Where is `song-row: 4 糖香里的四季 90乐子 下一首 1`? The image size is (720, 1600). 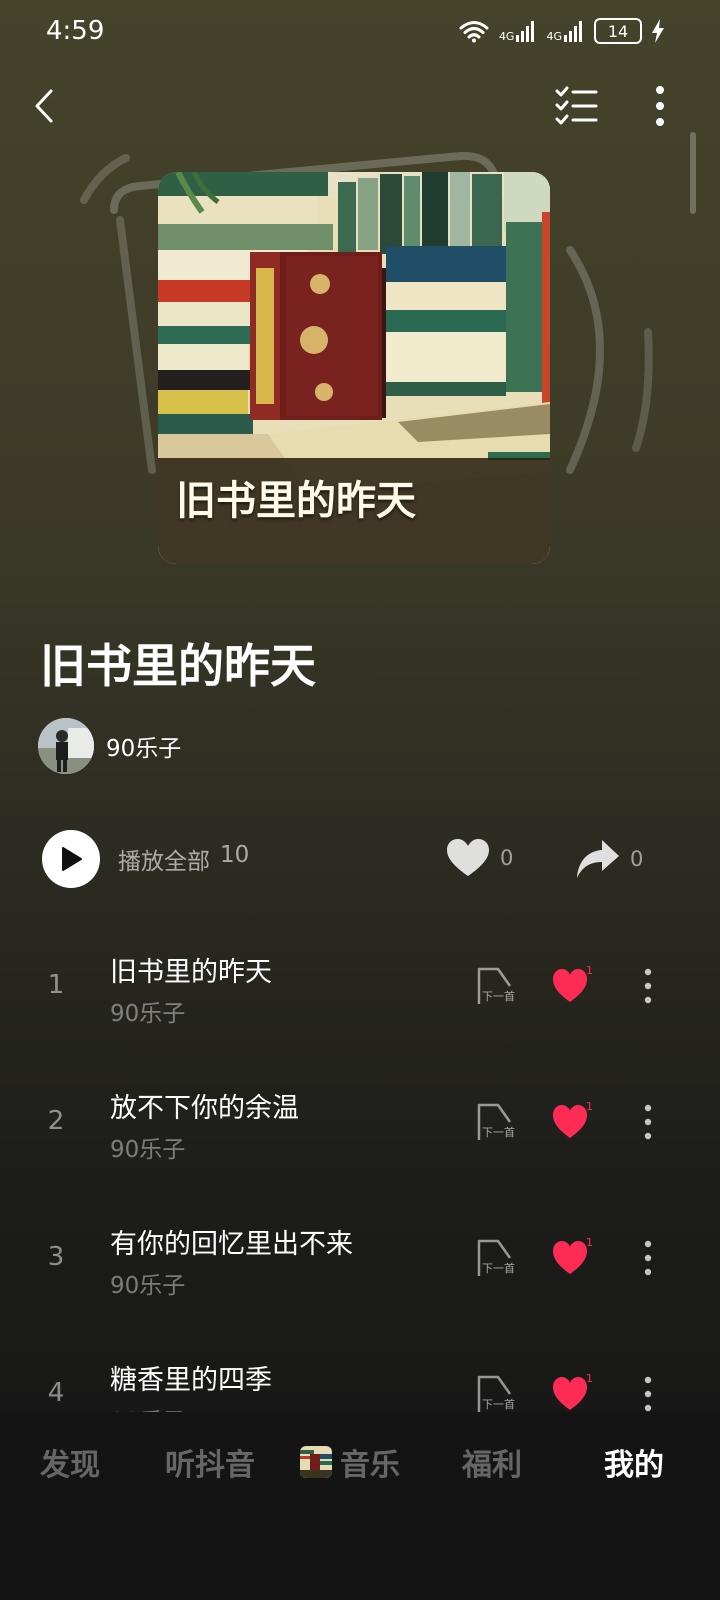 song-row: 4 糖香里的四季 90乐子 下一首 1 is located at coordinates (360, 1370).